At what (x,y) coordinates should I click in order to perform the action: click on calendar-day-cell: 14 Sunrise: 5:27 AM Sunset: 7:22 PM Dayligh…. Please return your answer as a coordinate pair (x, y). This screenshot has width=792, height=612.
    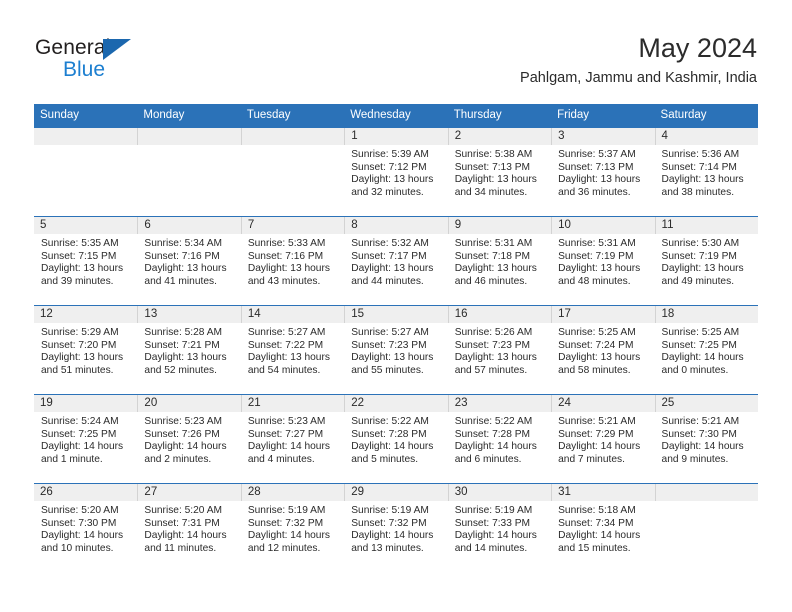
    Looking at the image, I should click on (292, 350).